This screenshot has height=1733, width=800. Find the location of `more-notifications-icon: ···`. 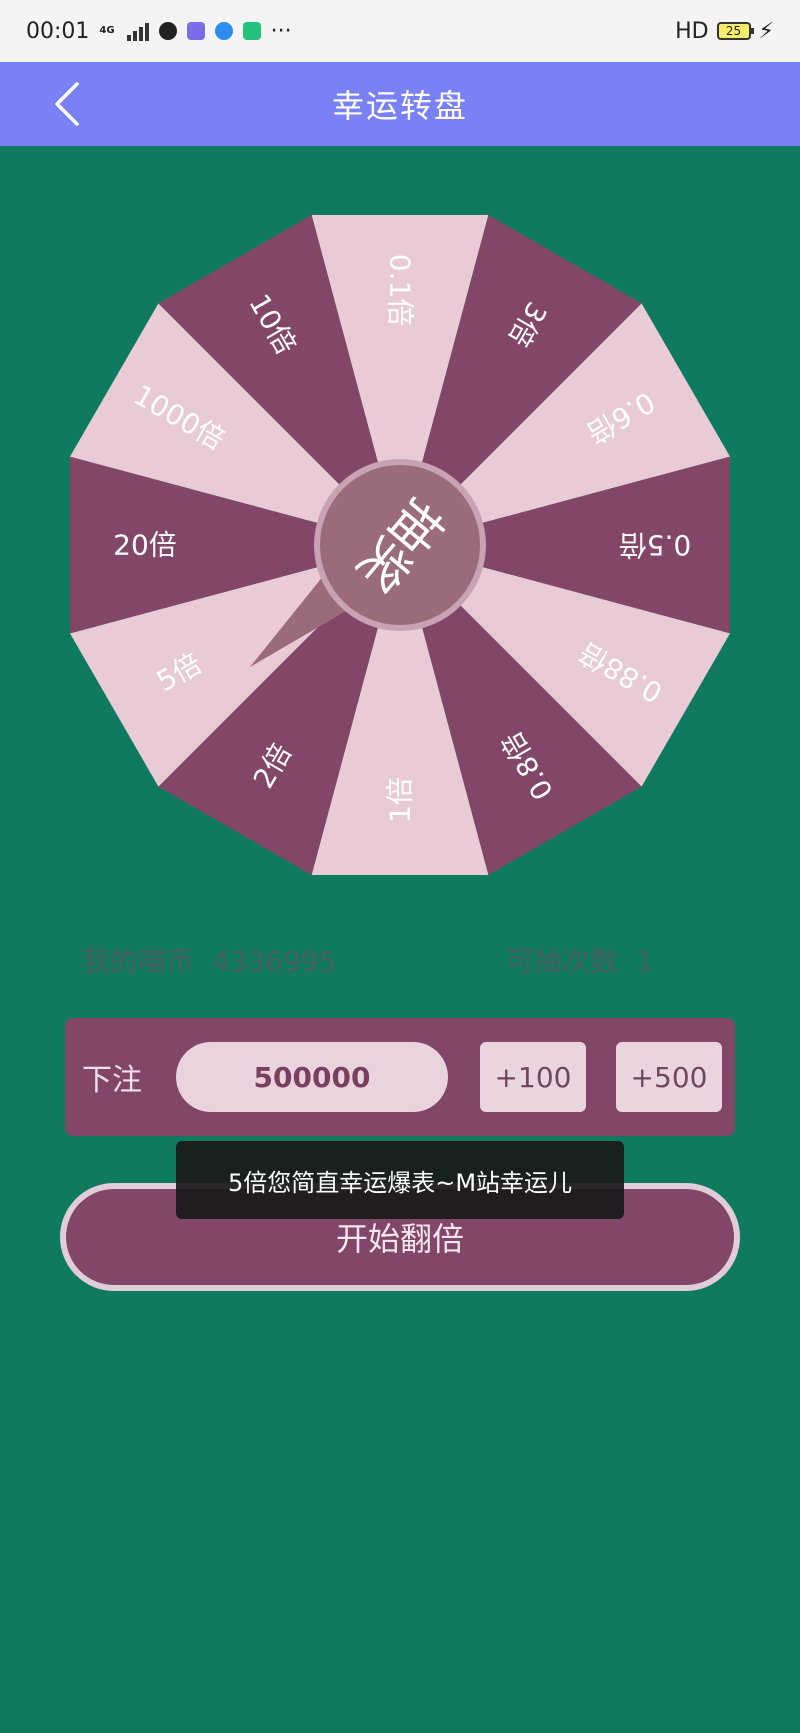

more-notifications-icon: ··· is located at coordinates (281, 31).